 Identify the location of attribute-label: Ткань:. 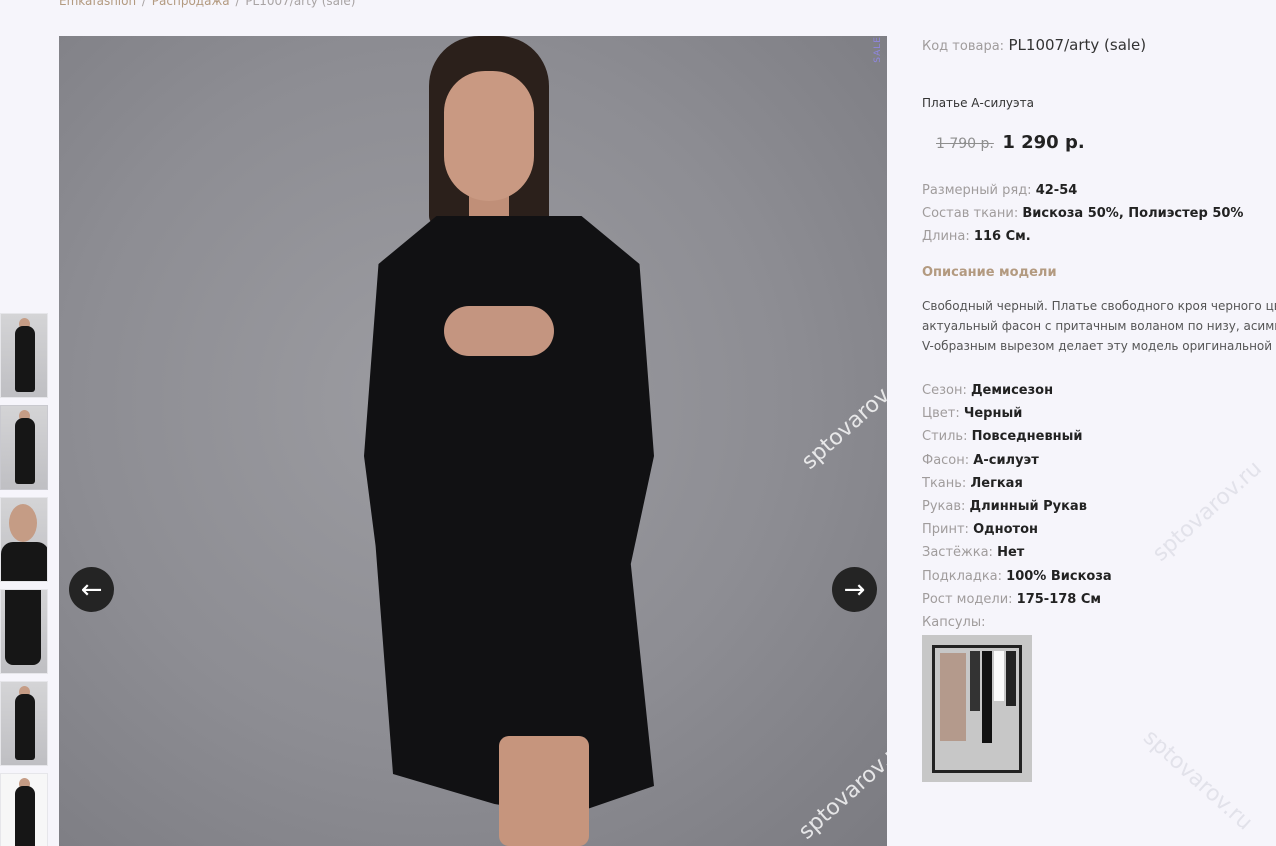
(944, 483).